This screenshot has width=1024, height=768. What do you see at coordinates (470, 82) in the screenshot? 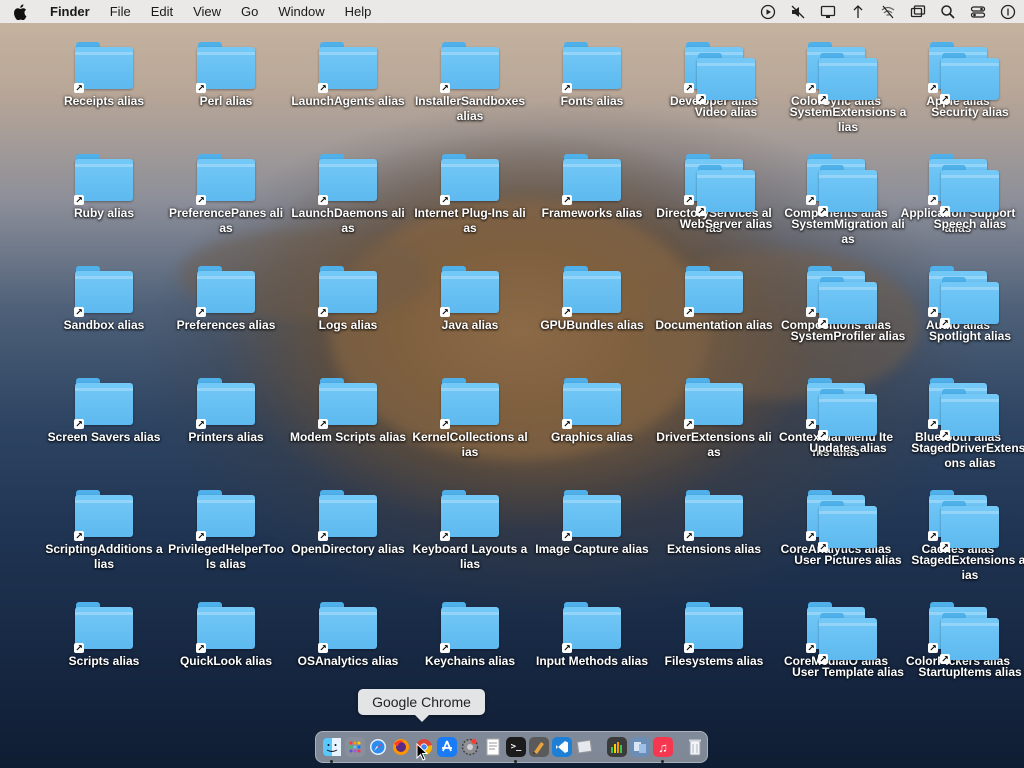
I see `desktop-folder-alias: ↗ InstallerSandboxes alias` at bounding box center [470, 82].